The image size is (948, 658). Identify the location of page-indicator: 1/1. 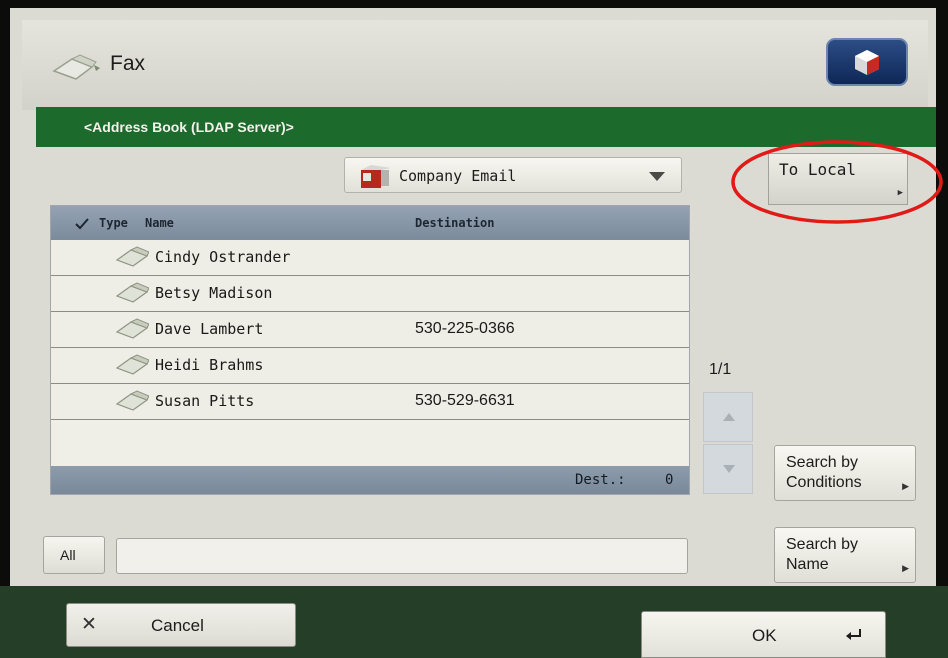
(720, 369).